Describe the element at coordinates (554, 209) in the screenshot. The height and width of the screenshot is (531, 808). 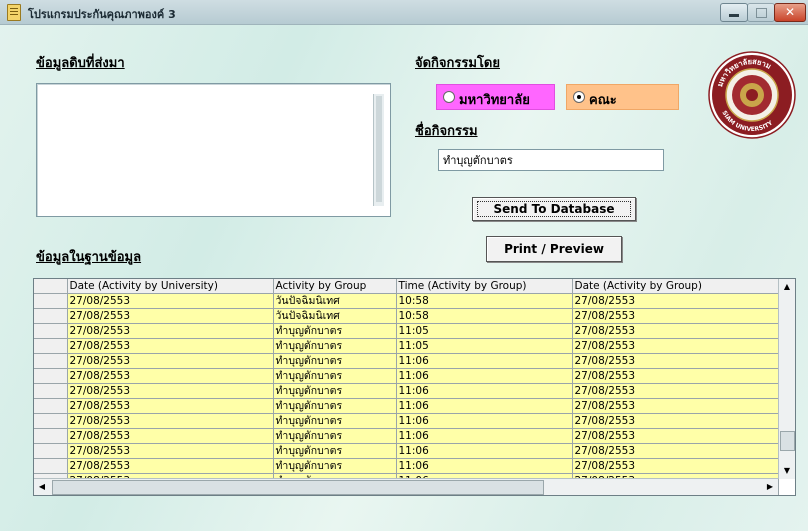
I see `send-to-database-button: Send To Database` at that location.